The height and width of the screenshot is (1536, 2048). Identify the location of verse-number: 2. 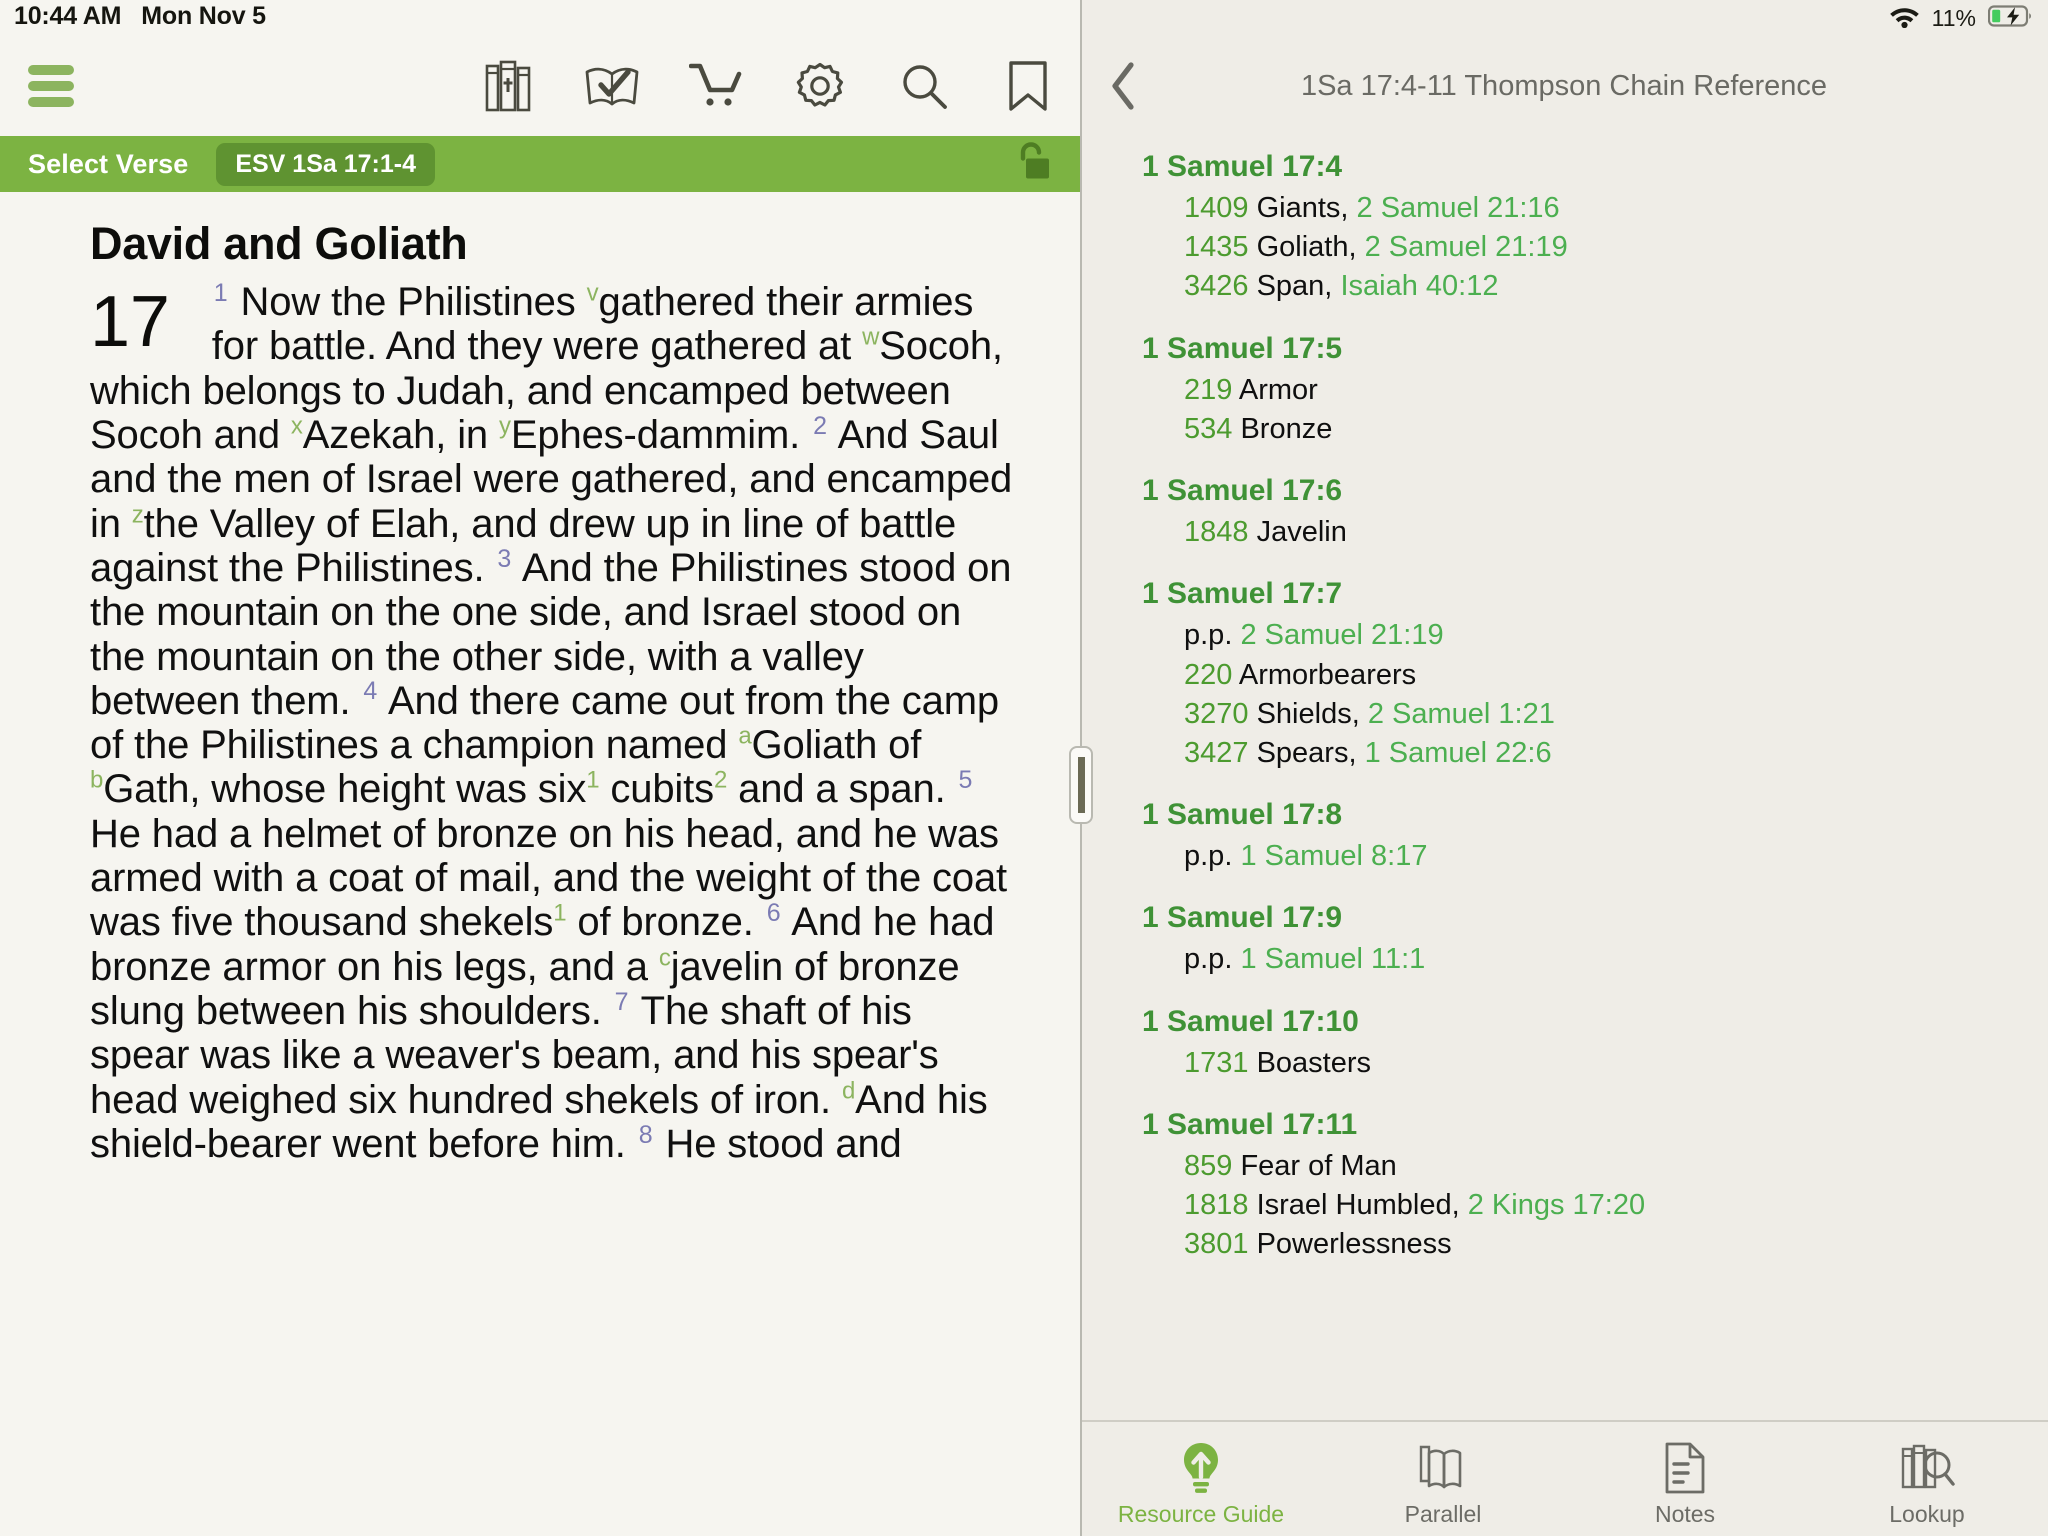
(820, 426).